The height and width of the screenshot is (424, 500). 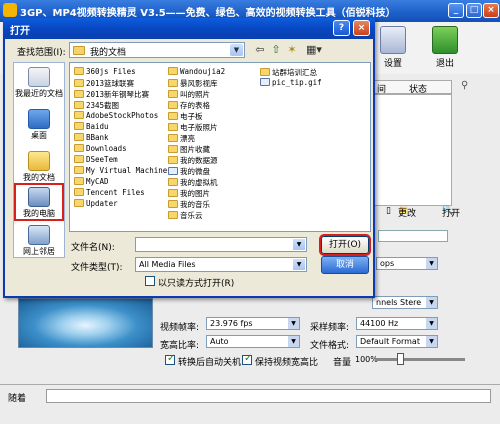 I want to click on settings-button: 设置, so click(x=393, y=47).